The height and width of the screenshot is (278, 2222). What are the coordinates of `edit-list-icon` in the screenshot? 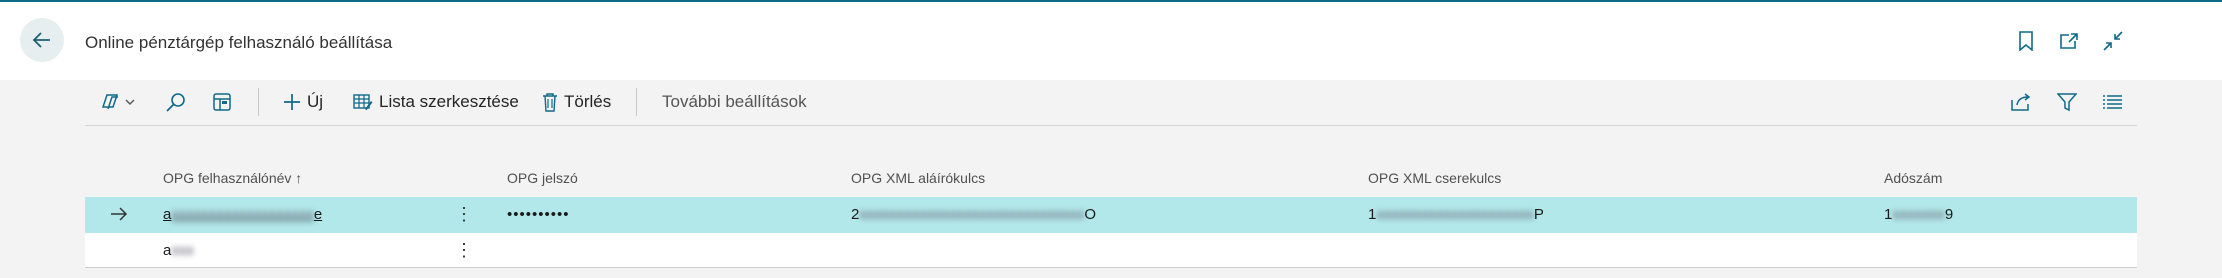 It's located at (363, 102).